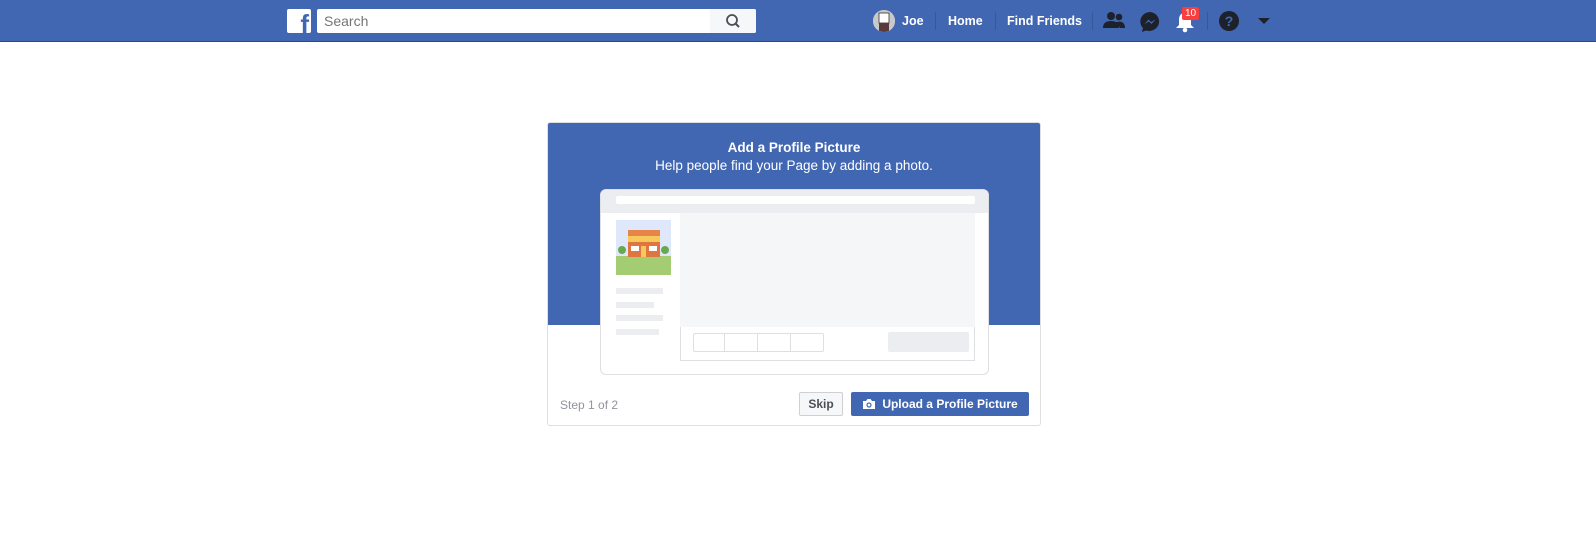 This screenshot has width=1596, height=556. I want to click on avatar, so click(884, 21).